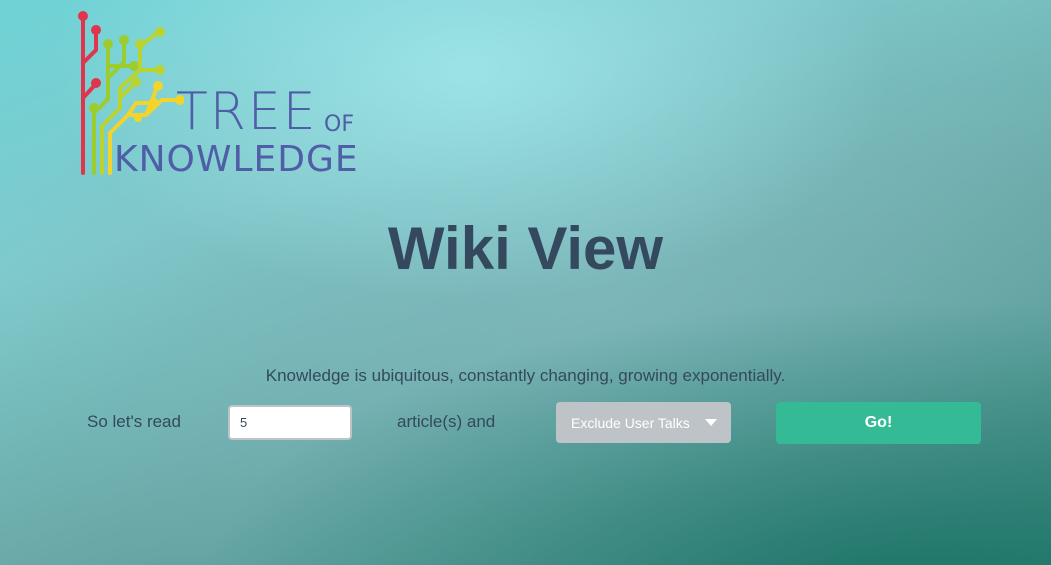 Image resolution: width=1051 pixels, height=565 pixels. Describe the element at coordinates (711, 422) in the screenshot. I see `caret-down-icon` at that location.